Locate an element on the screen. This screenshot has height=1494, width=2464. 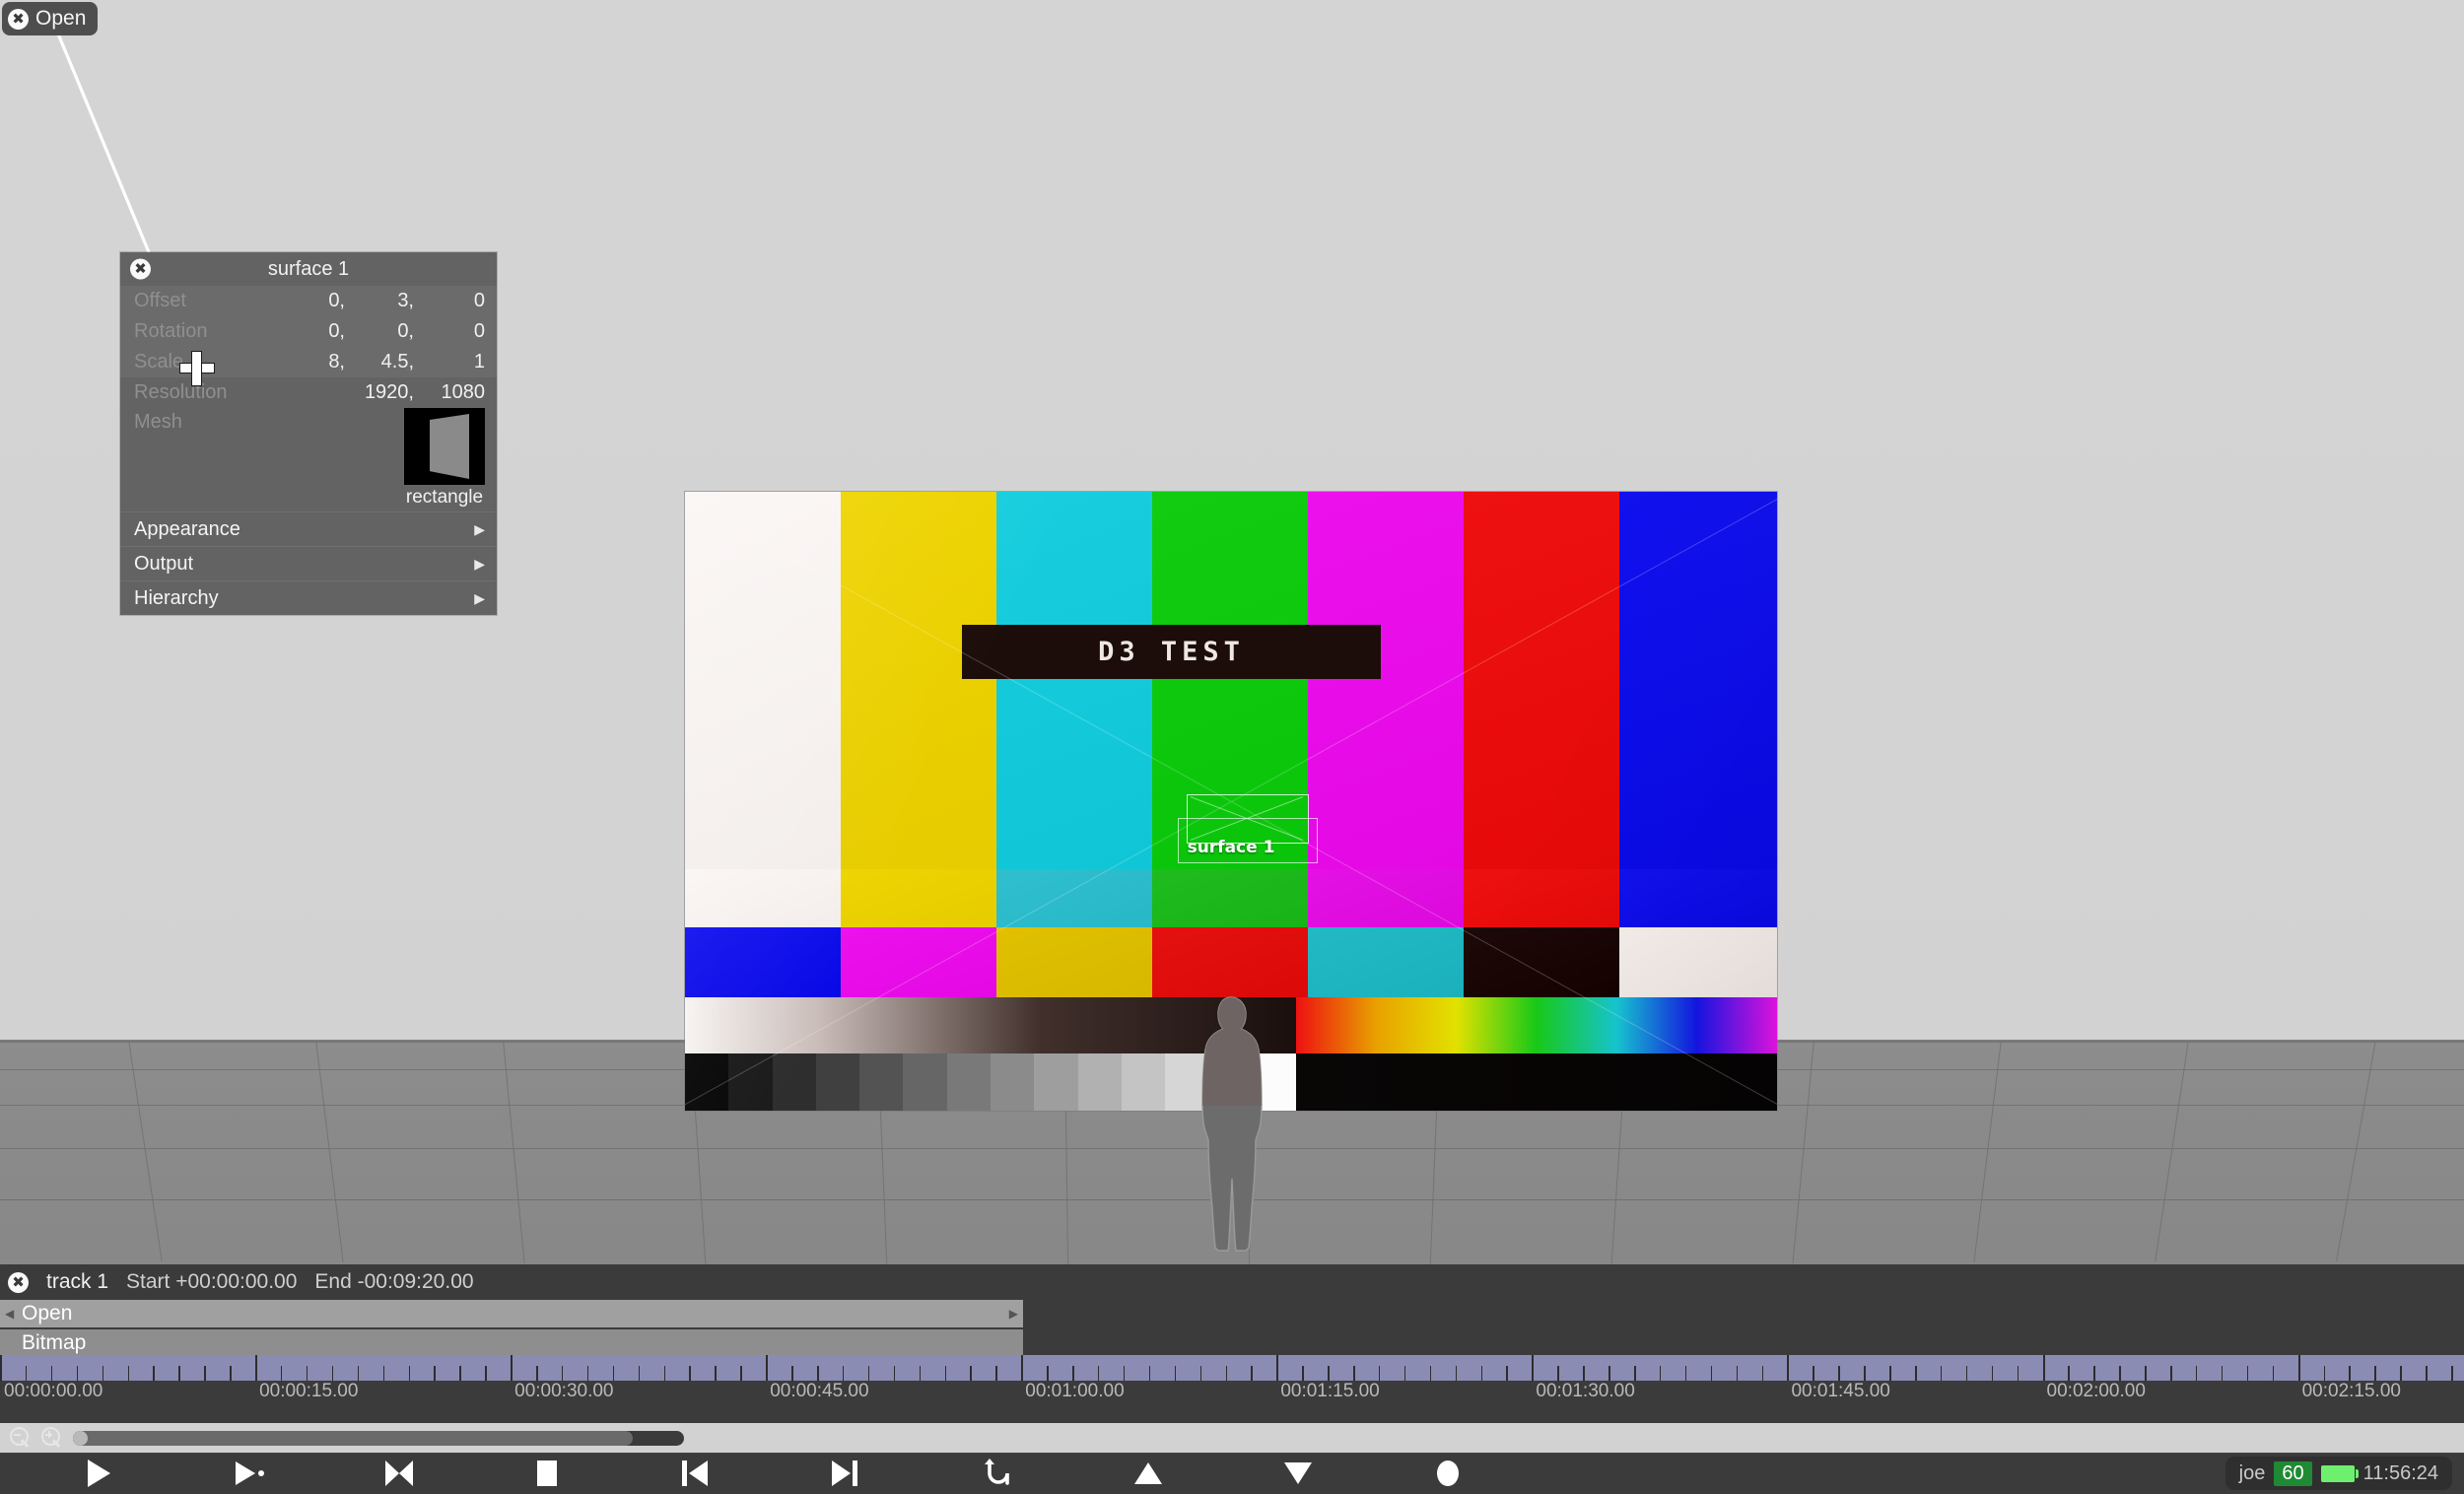
open-project-pill: ✖ Open is located at coordinates (50, 18).